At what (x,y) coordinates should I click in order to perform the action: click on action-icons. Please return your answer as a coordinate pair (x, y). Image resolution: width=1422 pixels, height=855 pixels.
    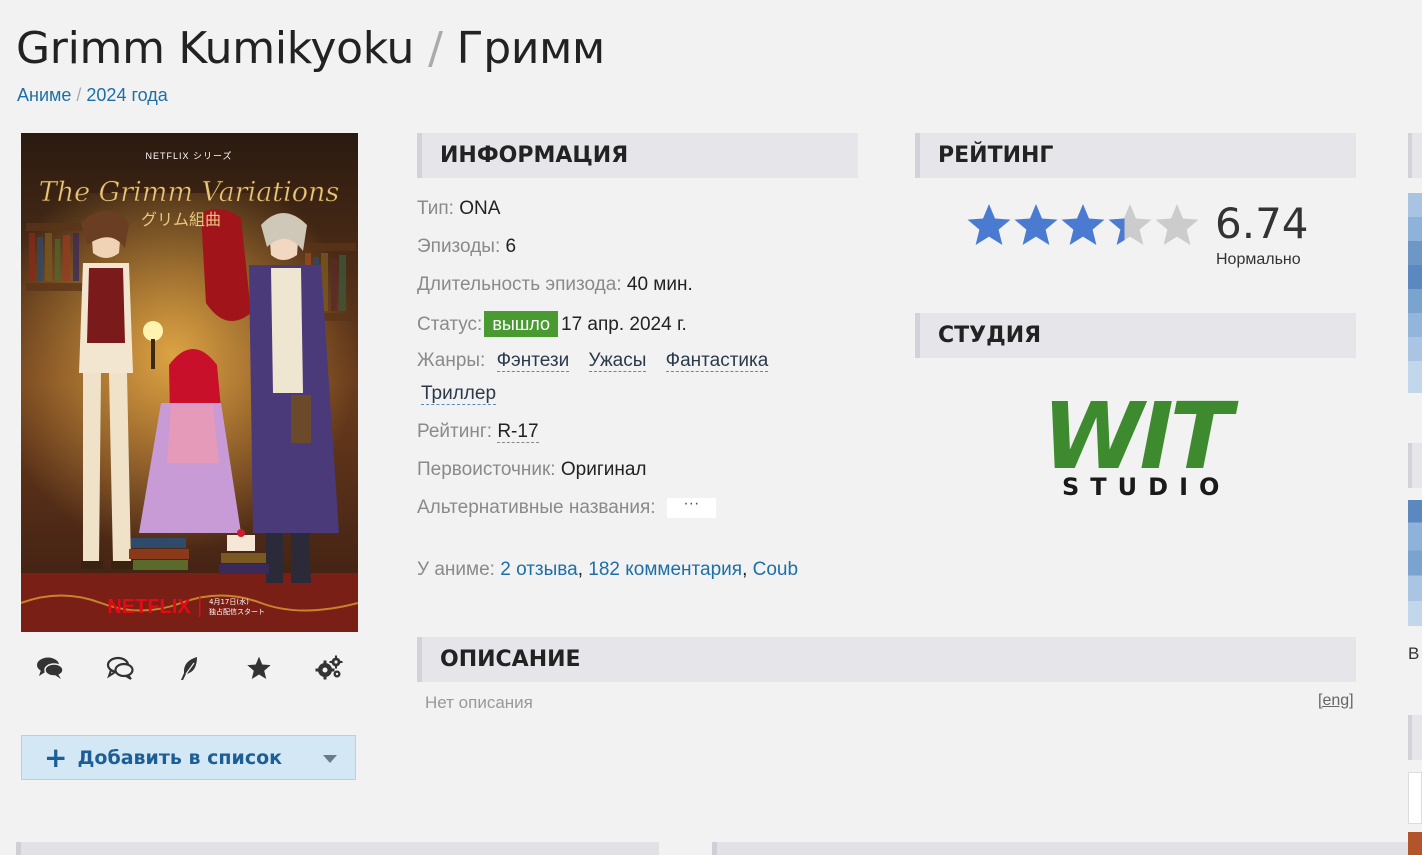
    Looking at the image, I should click on (189, 668).